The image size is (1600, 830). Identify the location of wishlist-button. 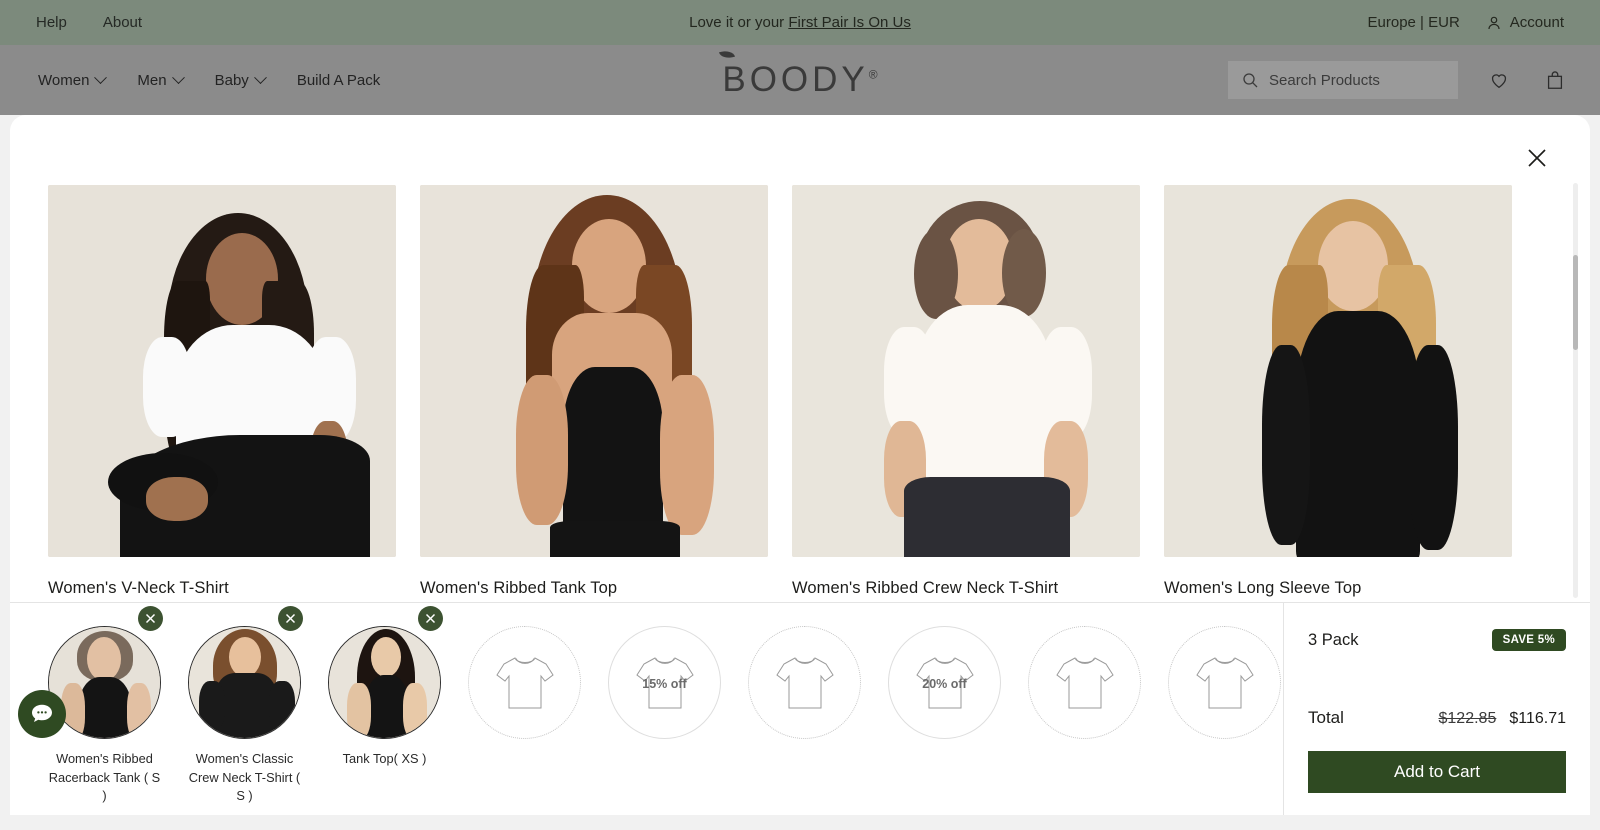
(1499, 80).